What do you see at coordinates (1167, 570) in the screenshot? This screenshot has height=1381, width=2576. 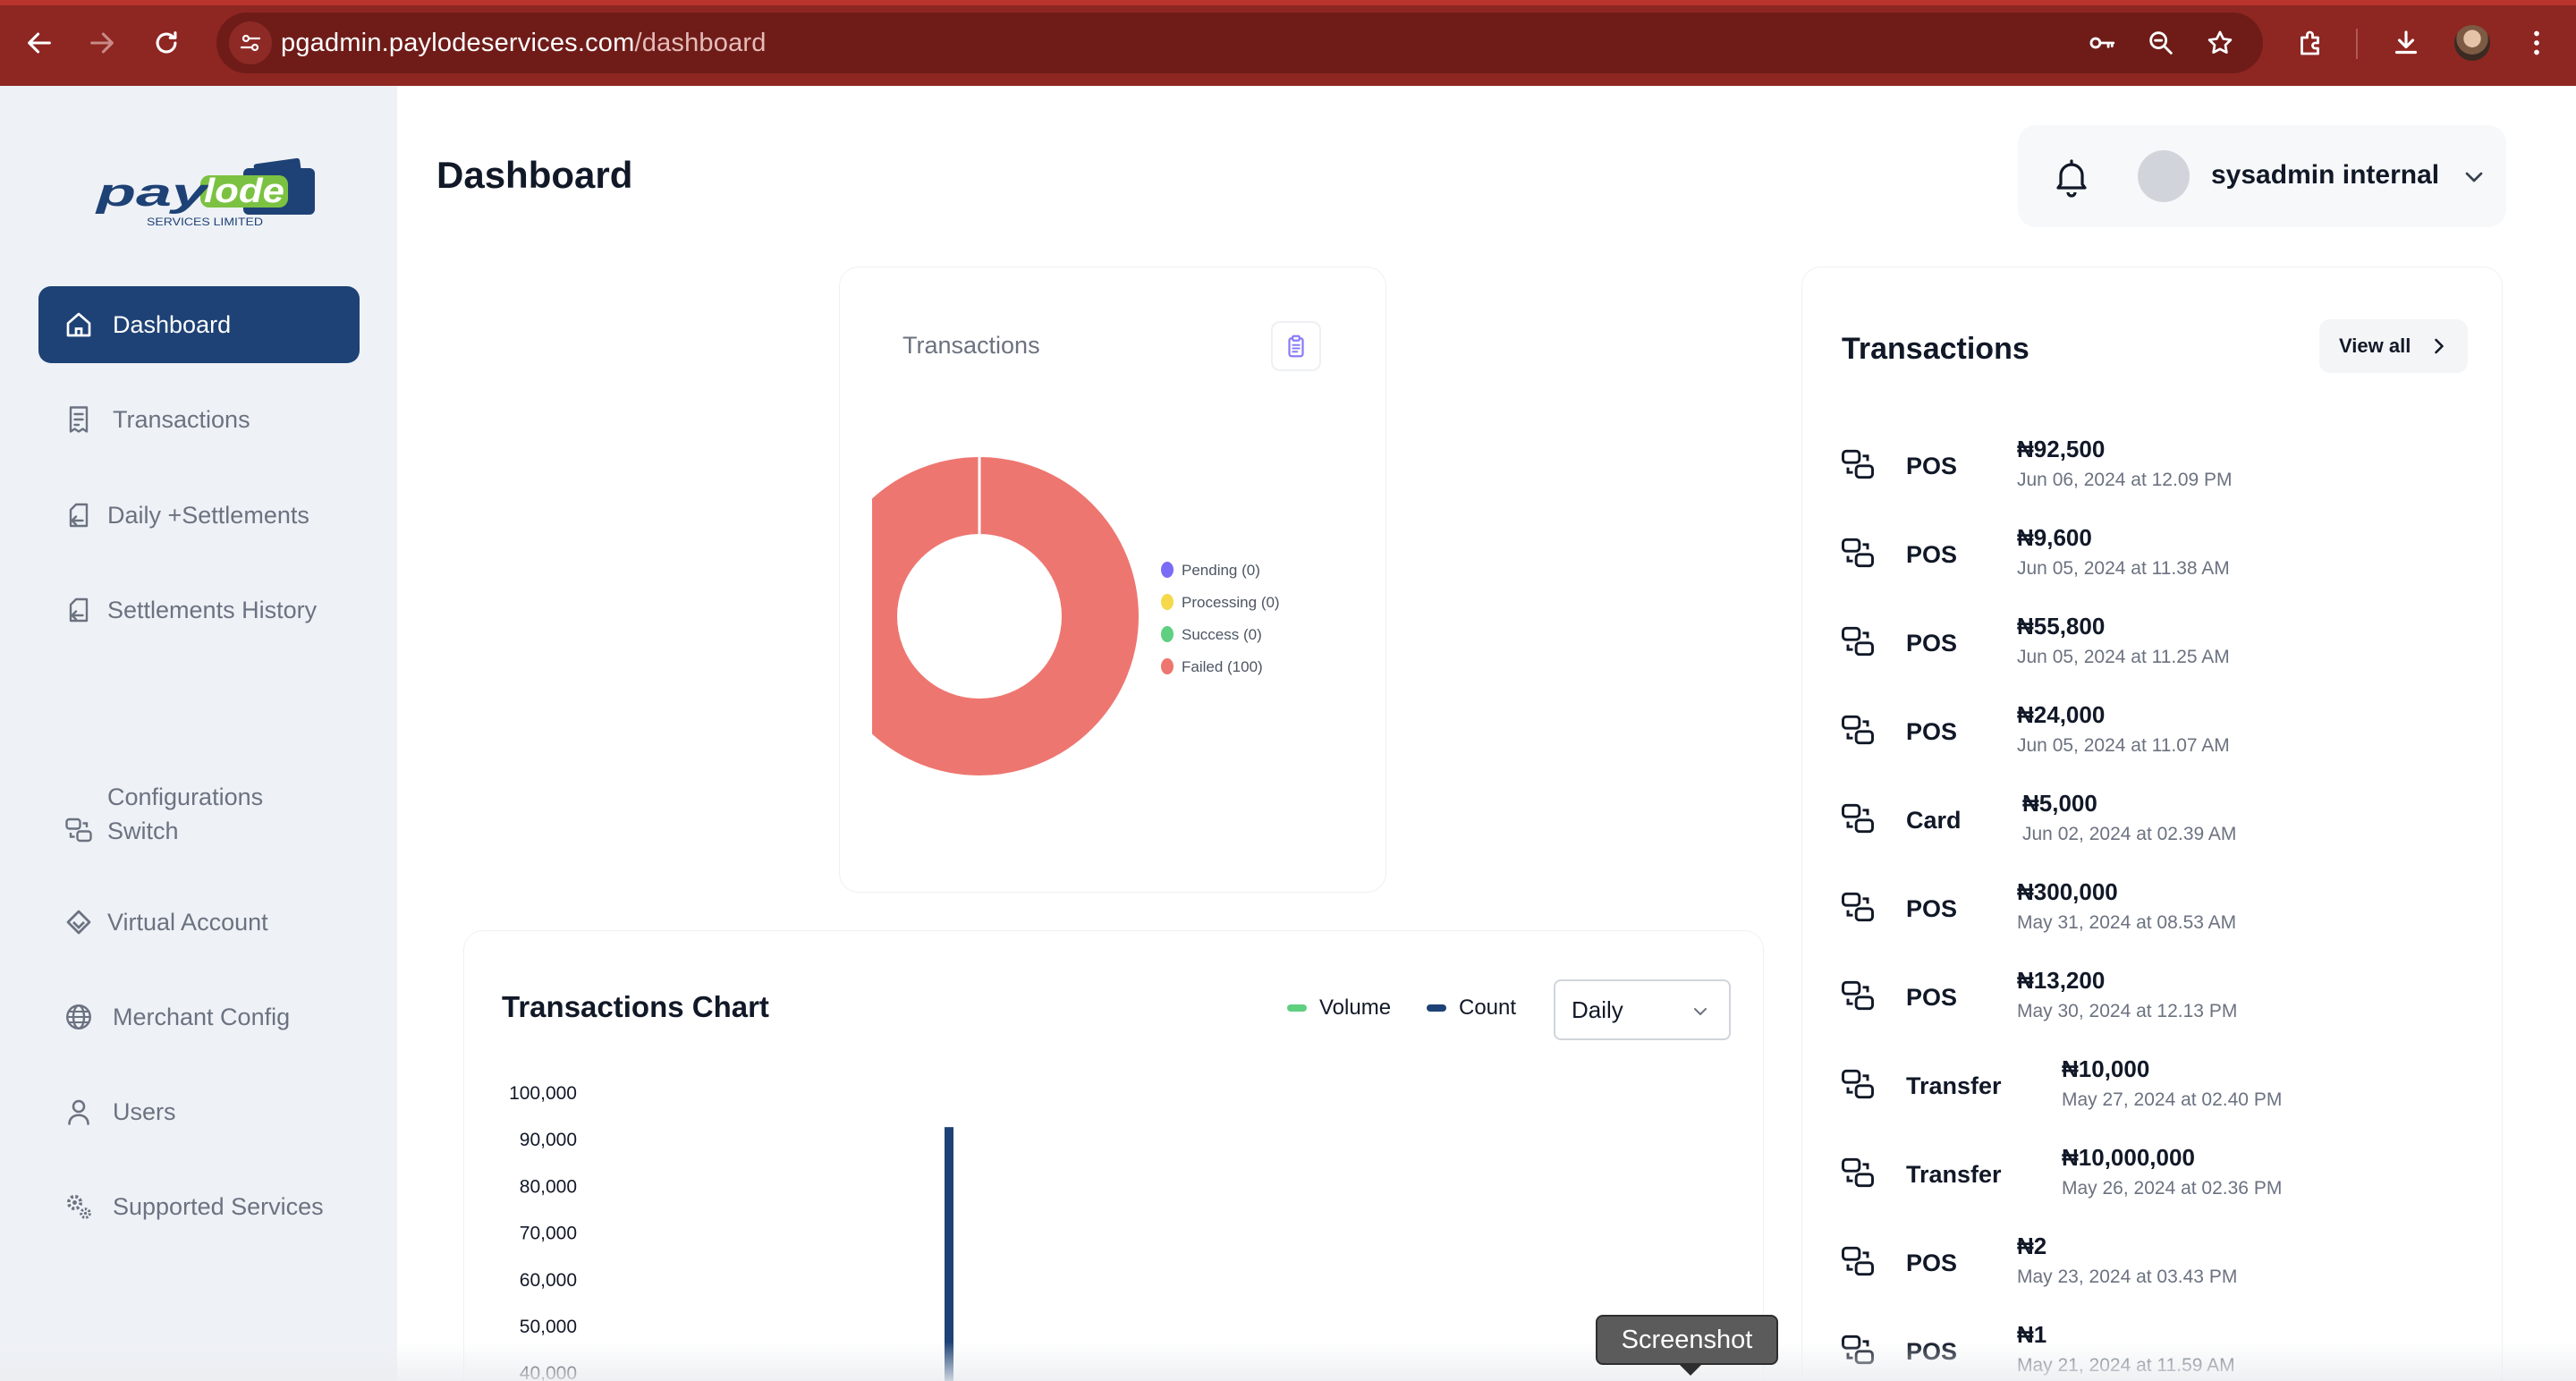 I see `legend-dot` at bounding box center [1167, 570].